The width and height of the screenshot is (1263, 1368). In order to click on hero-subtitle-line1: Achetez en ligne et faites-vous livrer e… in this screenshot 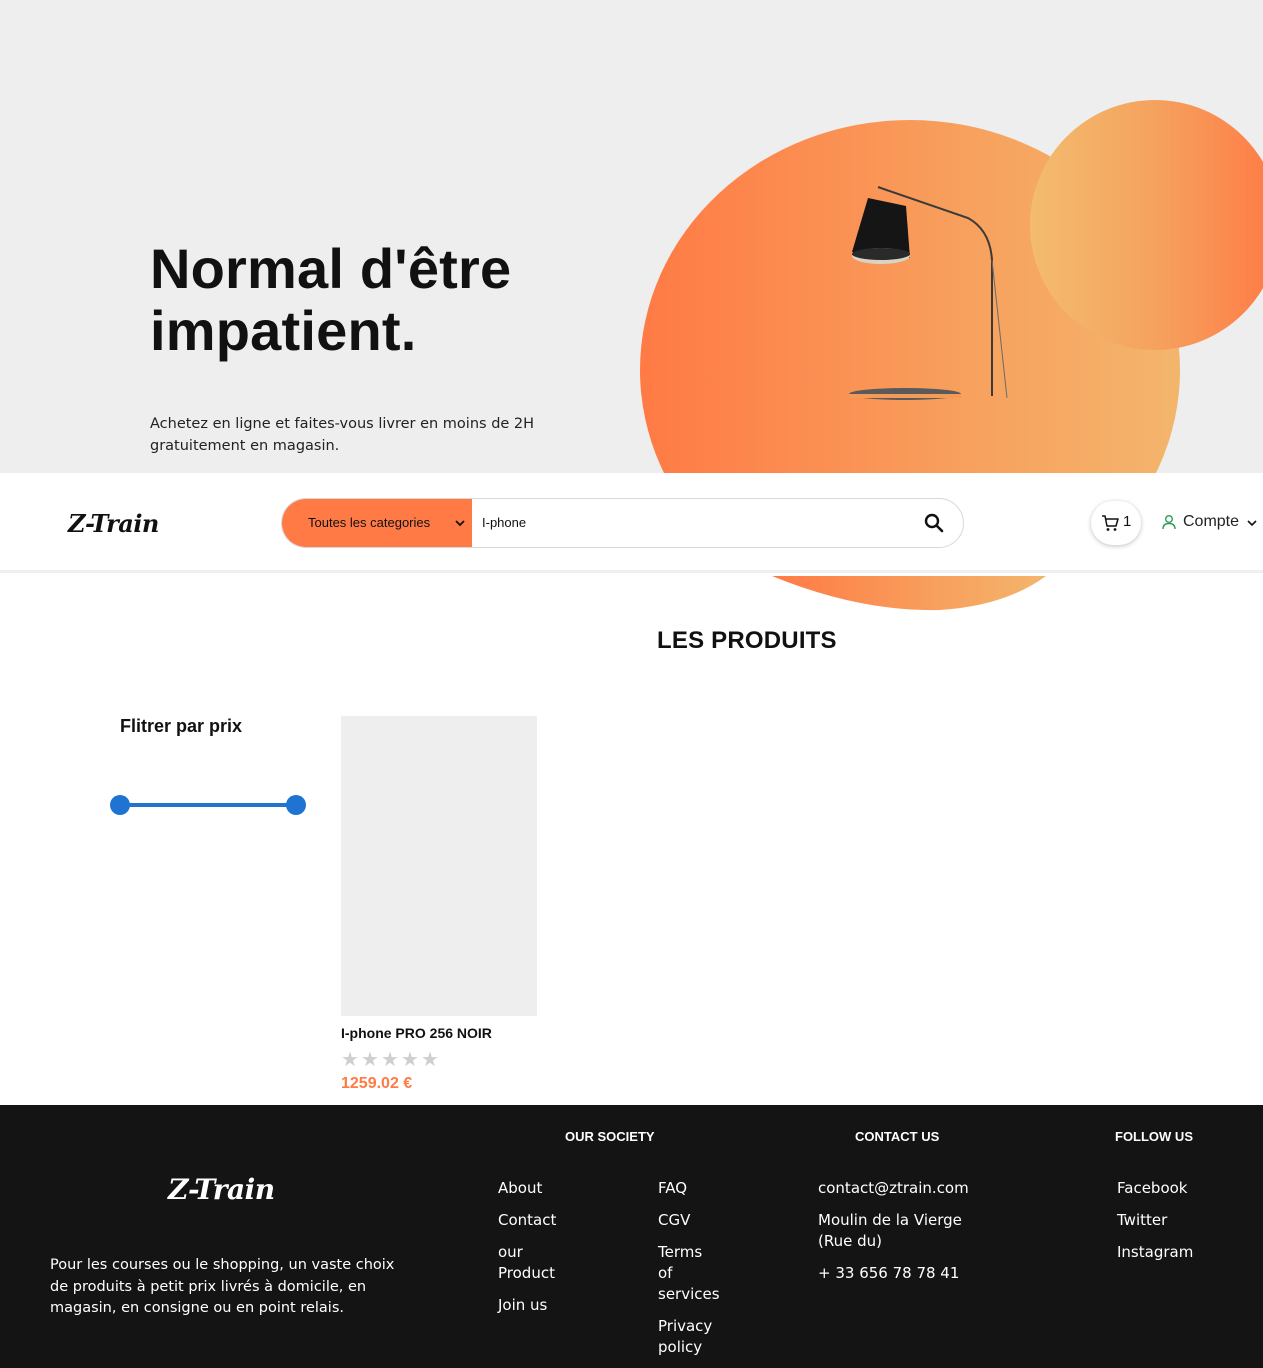, I will do `click(342, 424)`.